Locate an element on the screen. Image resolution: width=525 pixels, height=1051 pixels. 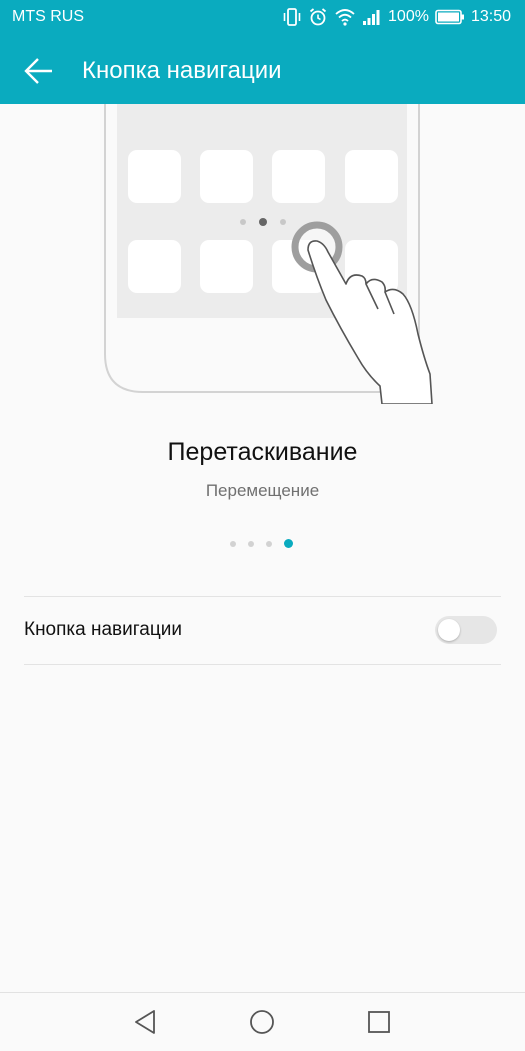
nav-home-button is located at coordinates (262, 1022).